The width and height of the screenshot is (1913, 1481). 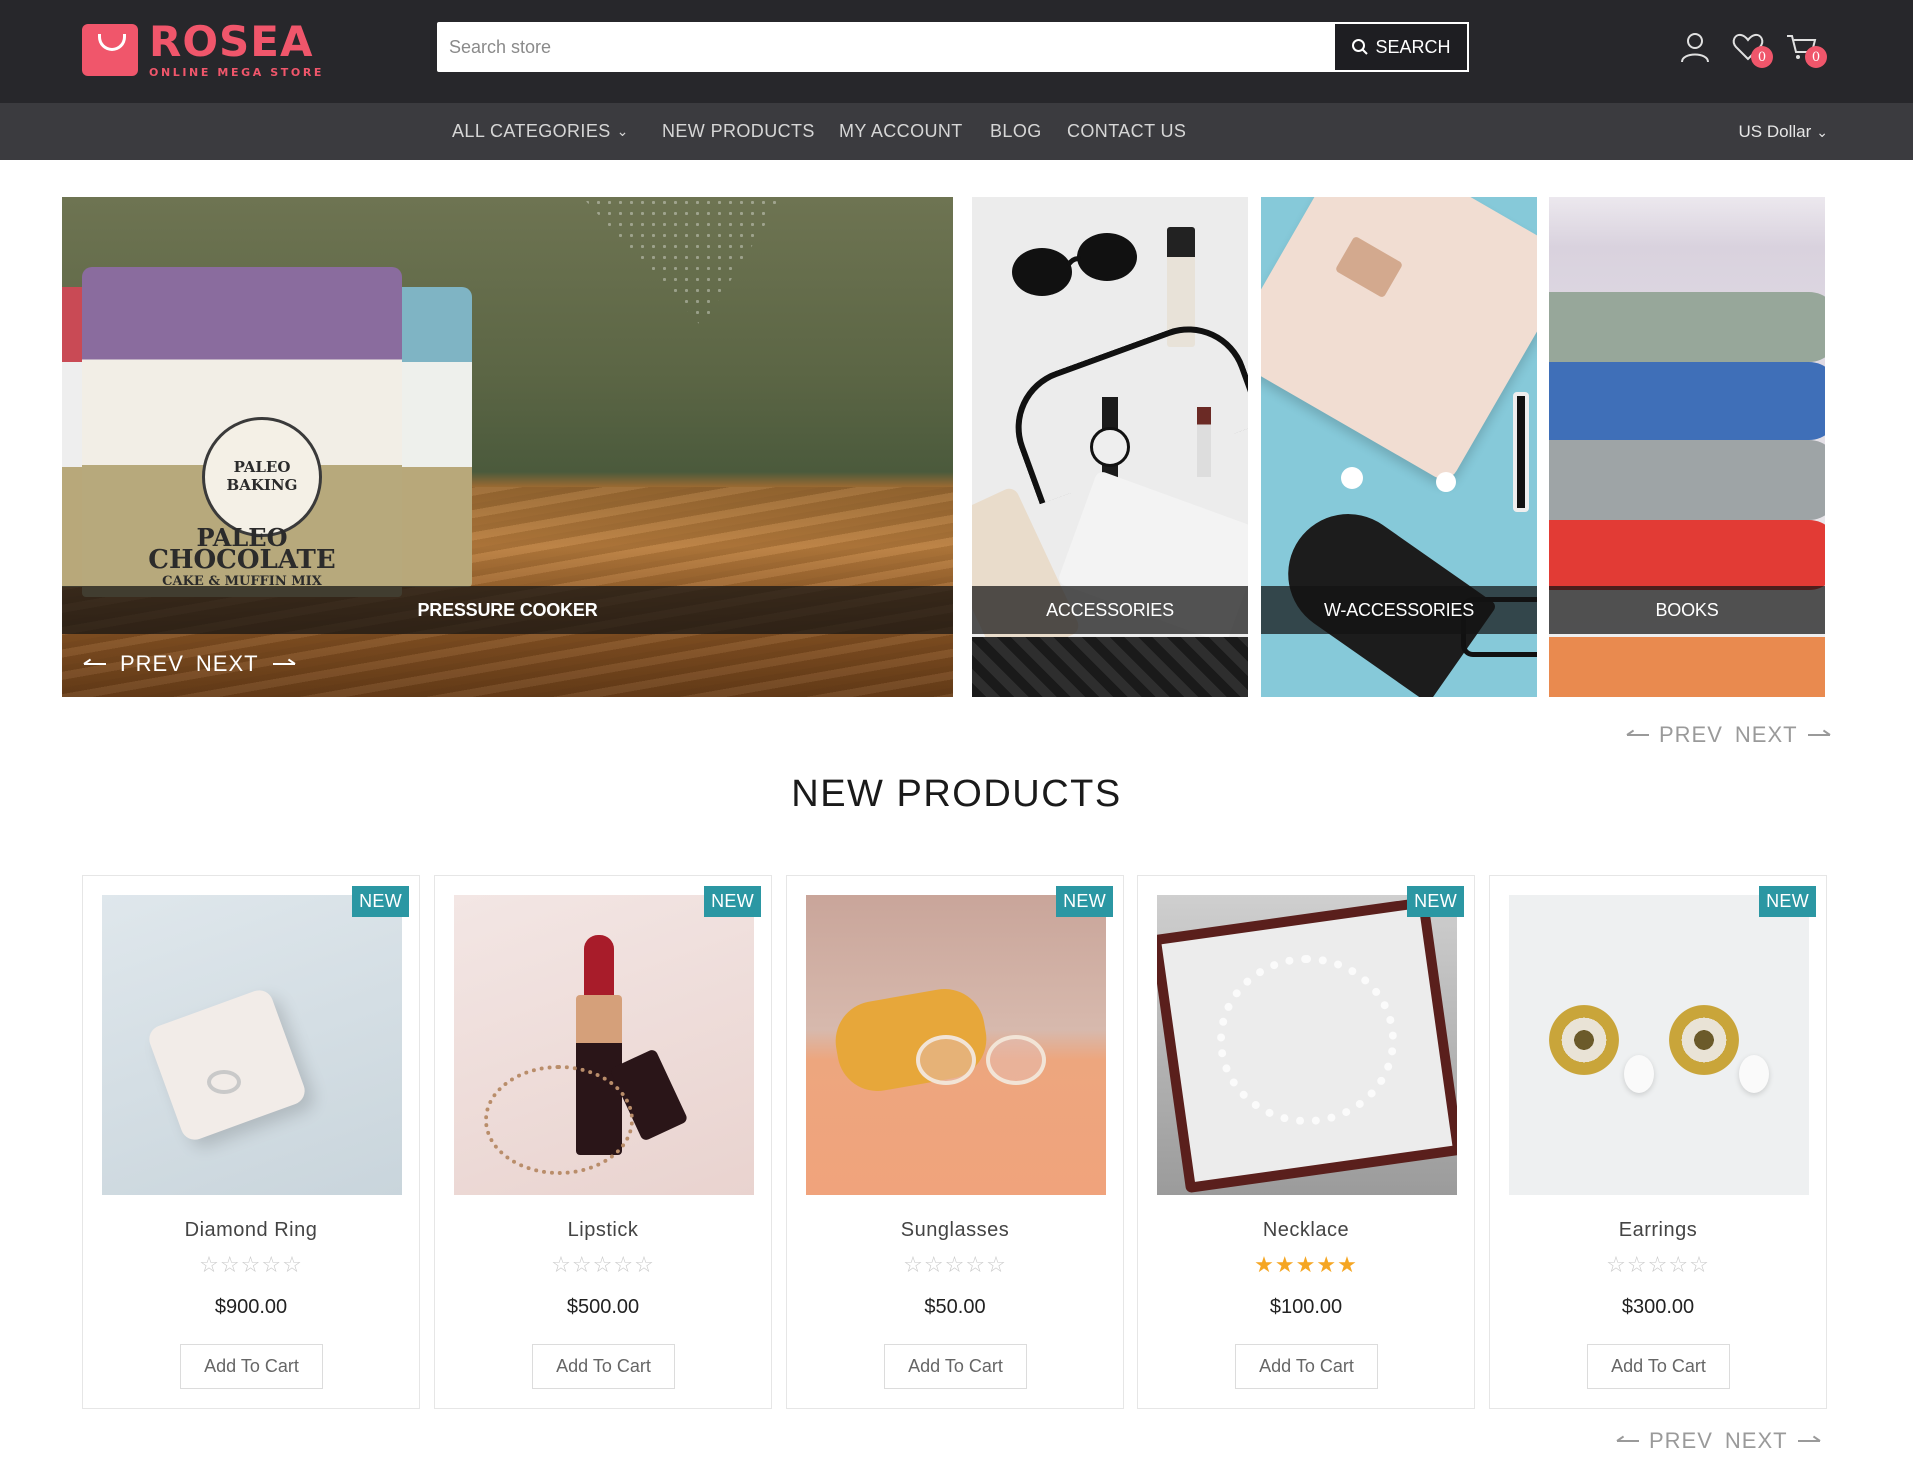 I want to click on search-button: SEARCH, so click(x=1401, y=47).